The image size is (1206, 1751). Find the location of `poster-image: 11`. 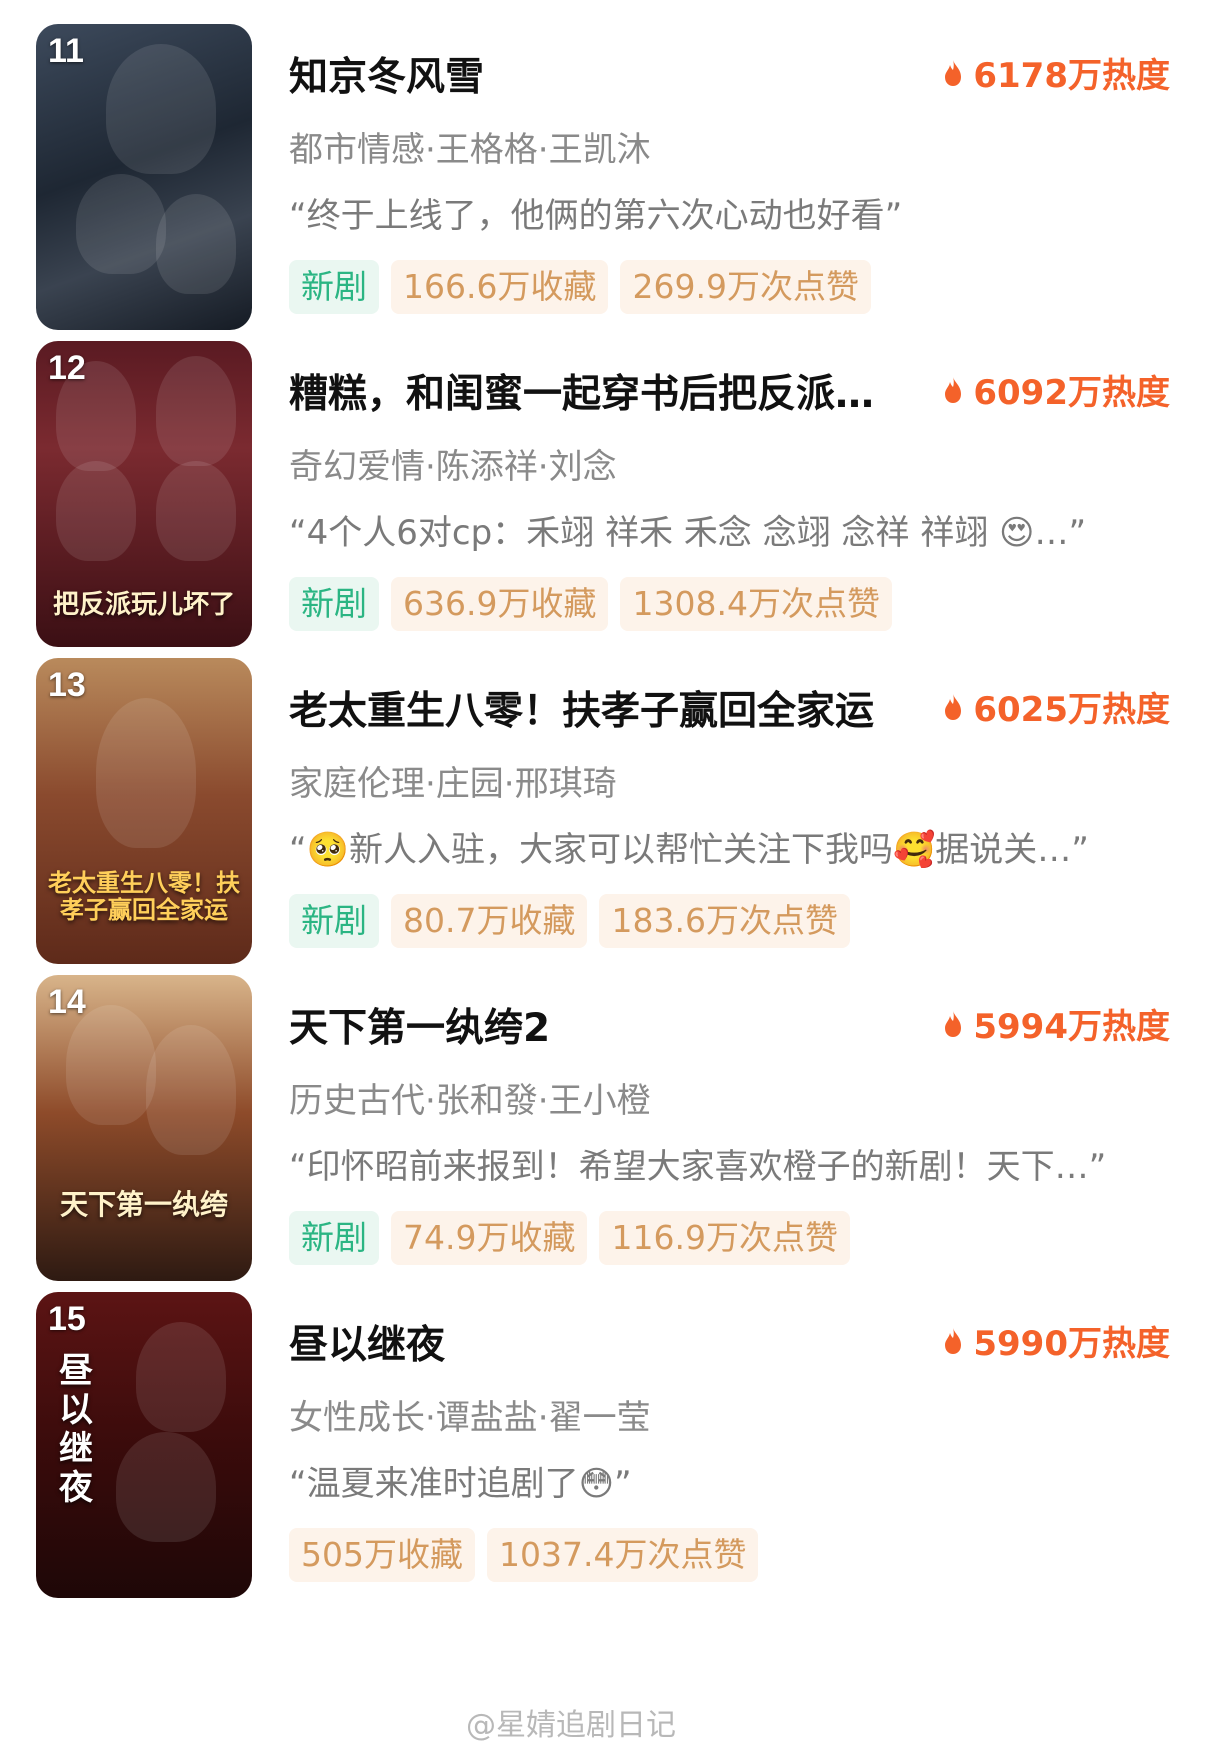

poster-image: 11 is located at coordinates (144, 177).